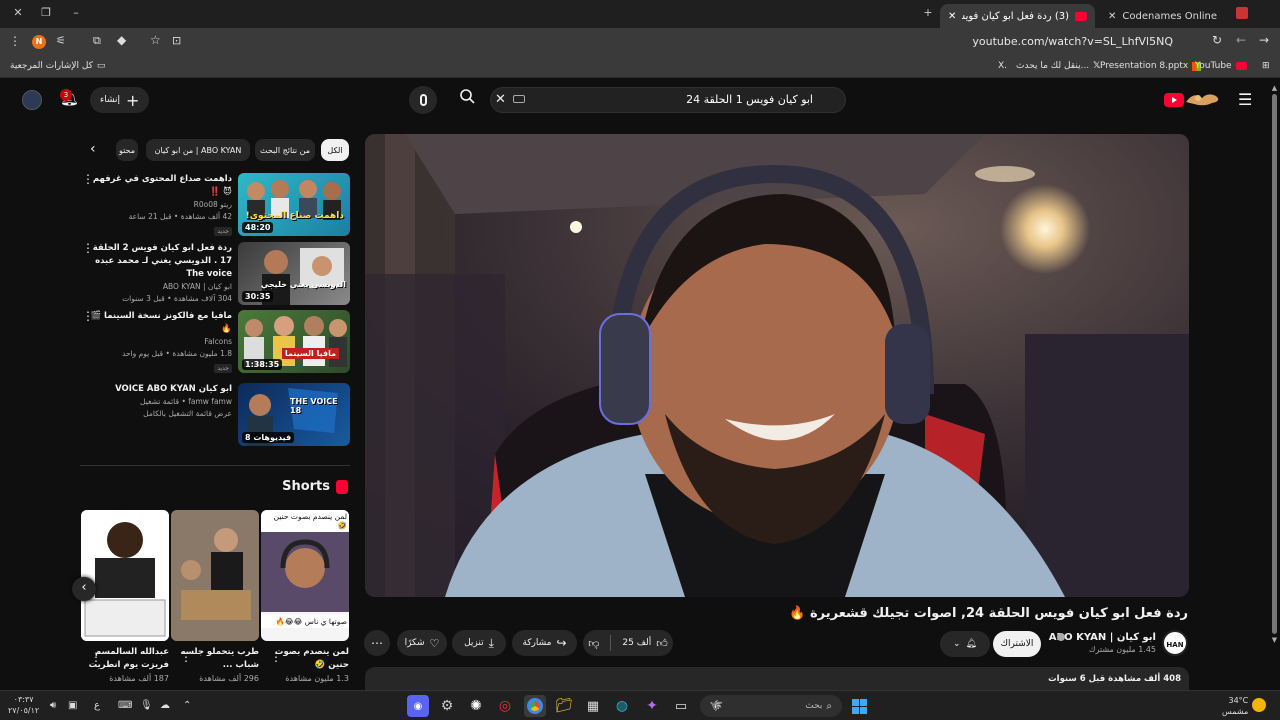  Describe the element at coordinates (1264, 40) in the screenshot. I see `back-icon: →` at that location.